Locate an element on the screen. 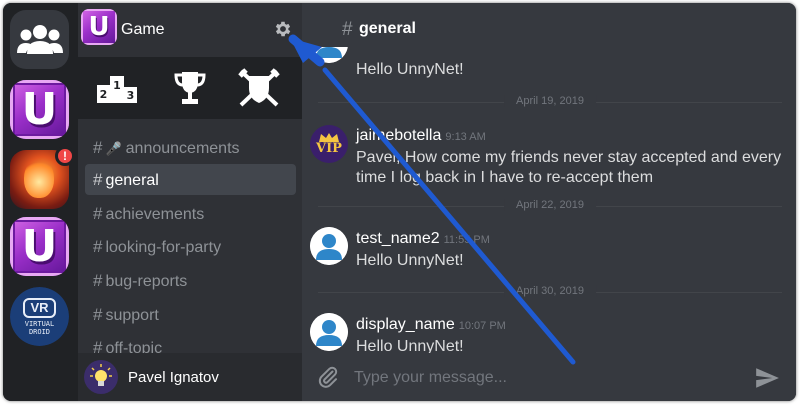  server-unnynet: U is located at coordinates (39, 109).